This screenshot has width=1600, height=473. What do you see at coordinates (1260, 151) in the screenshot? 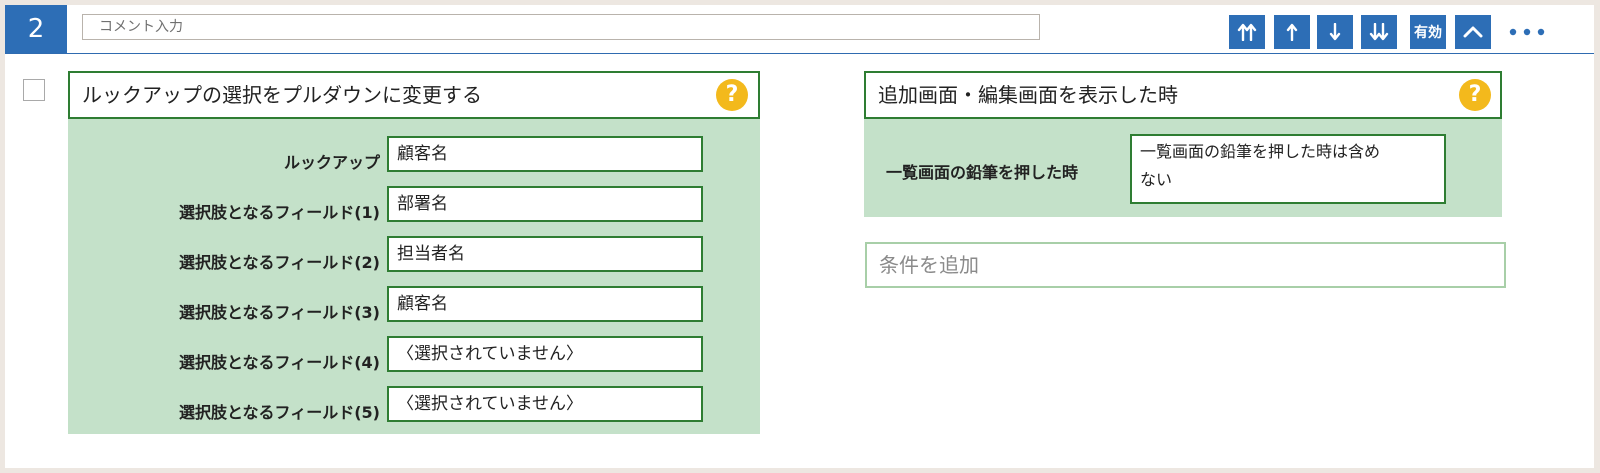
I see `condition-value-line-1: 一覧画面の鉛筆を押した時は含め` at bounding box center [1260, 151].